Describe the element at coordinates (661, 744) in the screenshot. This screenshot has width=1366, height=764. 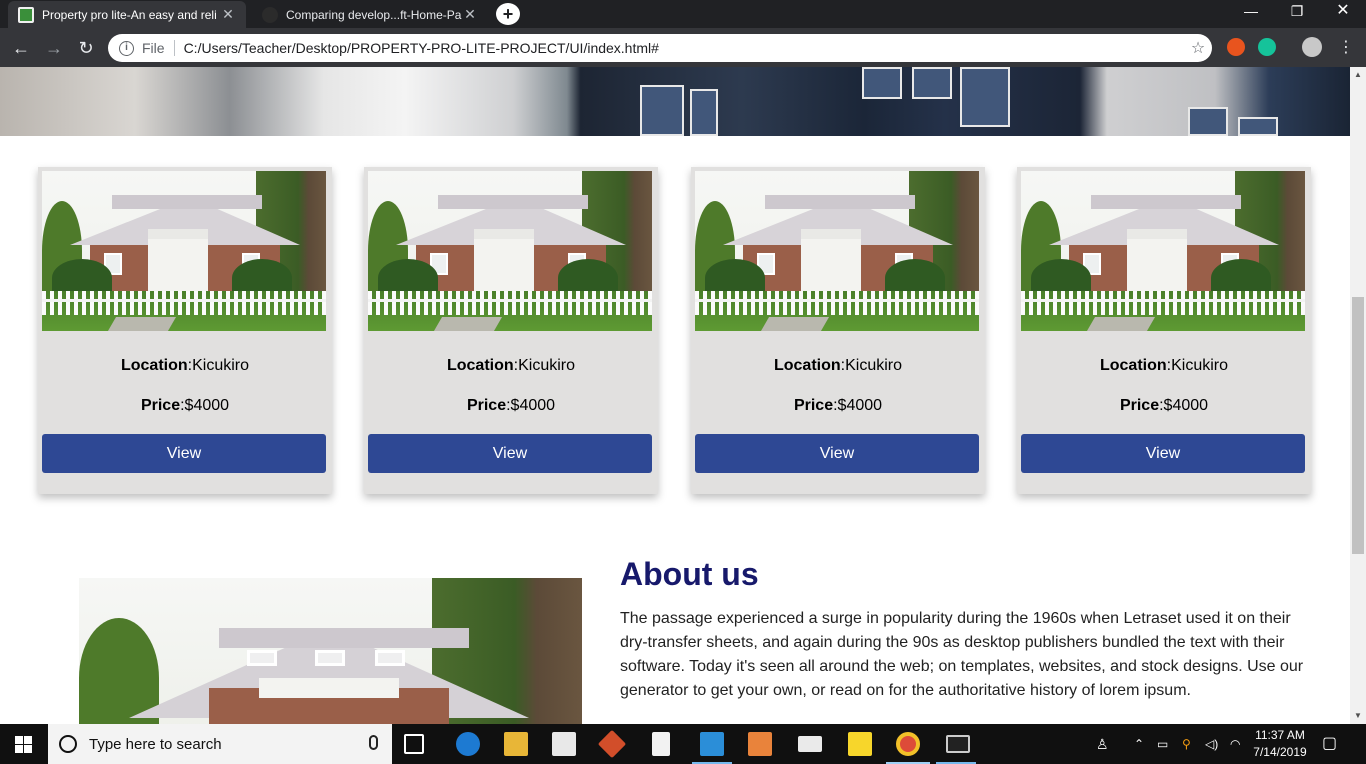
I see `document-icon` at that location.